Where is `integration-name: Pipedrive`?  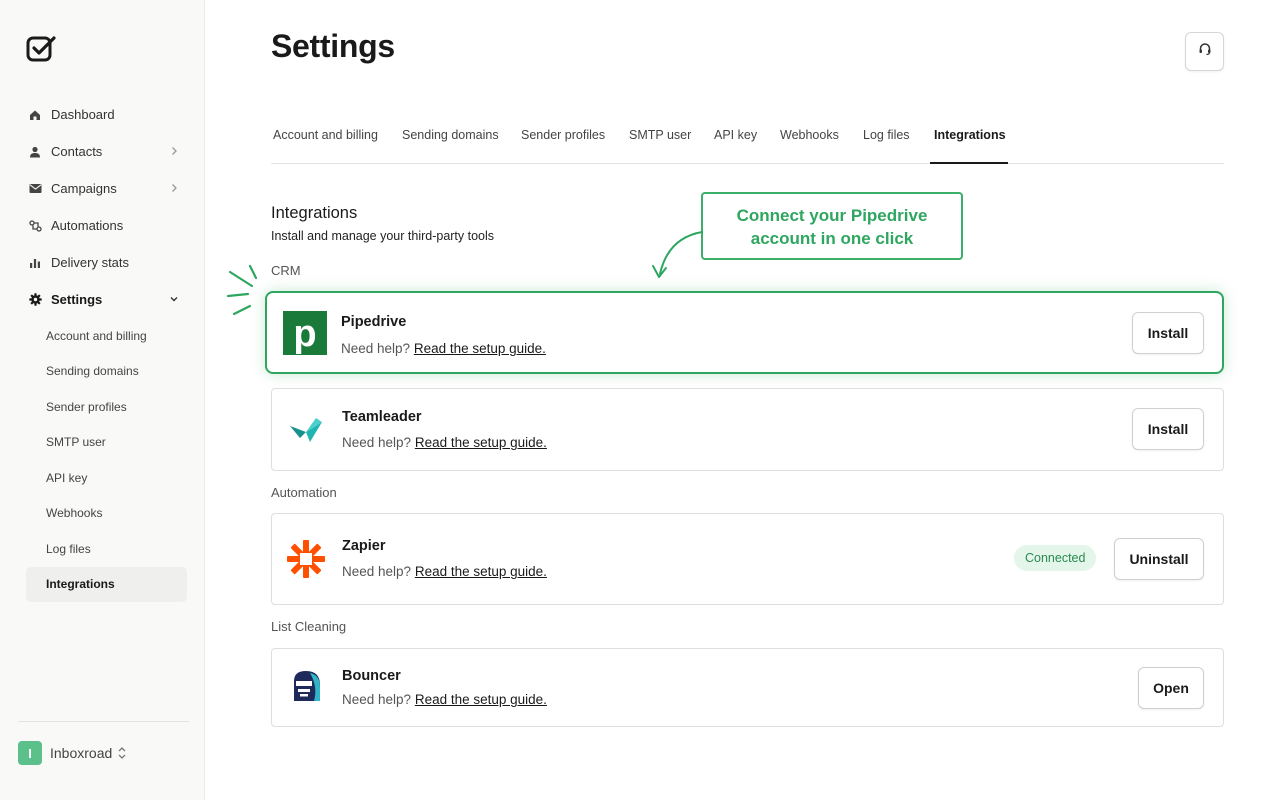 integration-name: Pipedrive is located at coordinates (374, 322).